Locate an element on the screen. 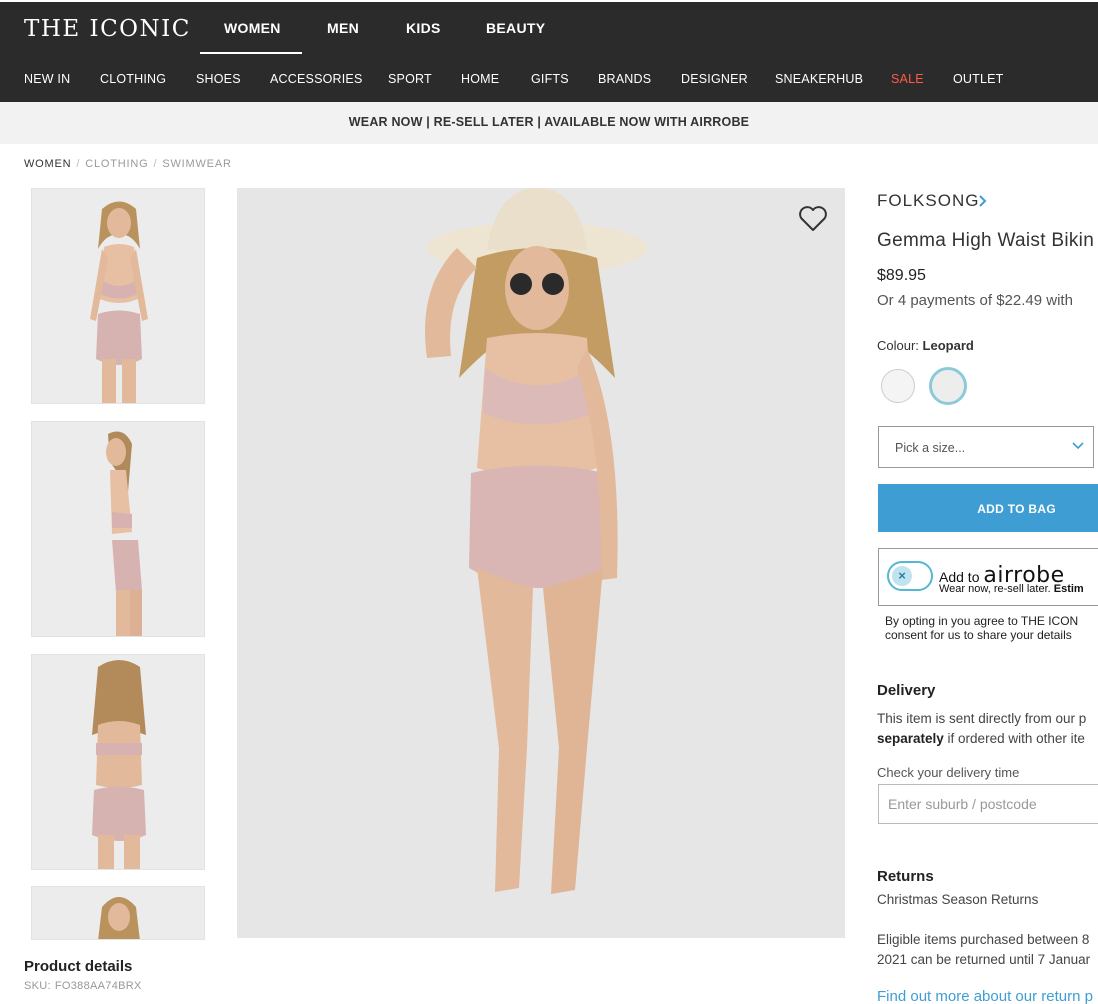  delivery-line-rest: if ordered with other ite is located at coordinates (1014, 738).